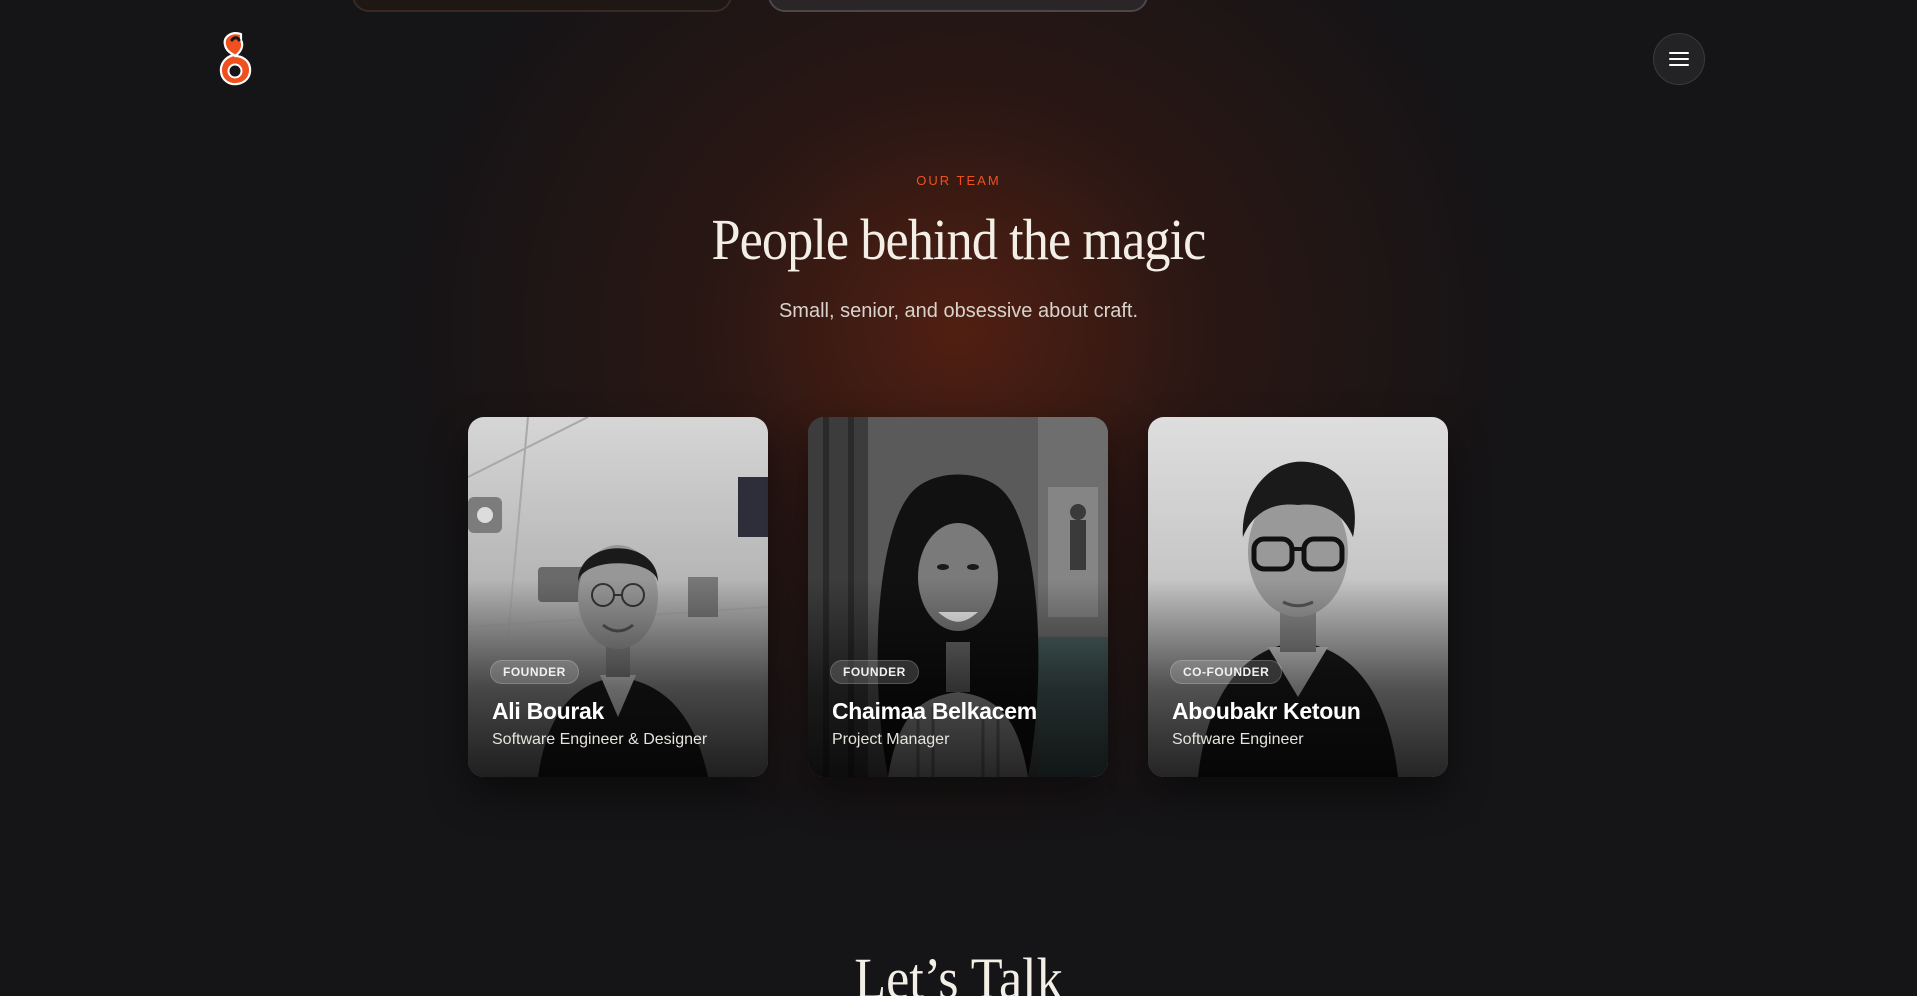 The height and width of the screenshot is (996, 1917). Describe the element at coordinates (891, 739) in the screenshot. I see `member-role: Project Manager` at that location.